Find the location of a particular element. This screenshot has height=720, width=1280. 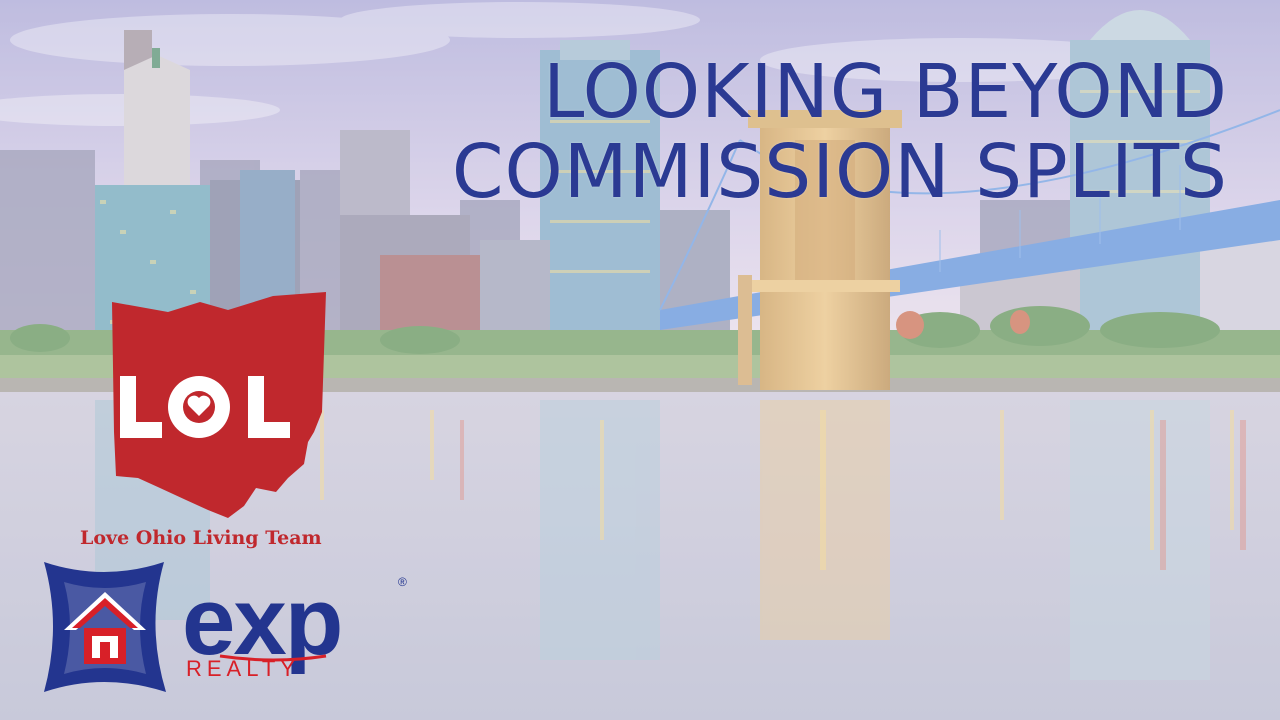

team-name: Love Ohio Living Team is located at coordinates (201, 538).